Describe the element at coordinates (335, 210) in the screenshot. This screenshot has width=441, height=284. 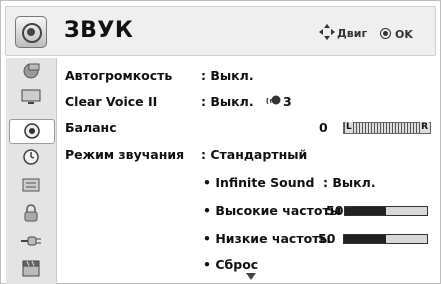
I see `treble-value: 50` at that location.